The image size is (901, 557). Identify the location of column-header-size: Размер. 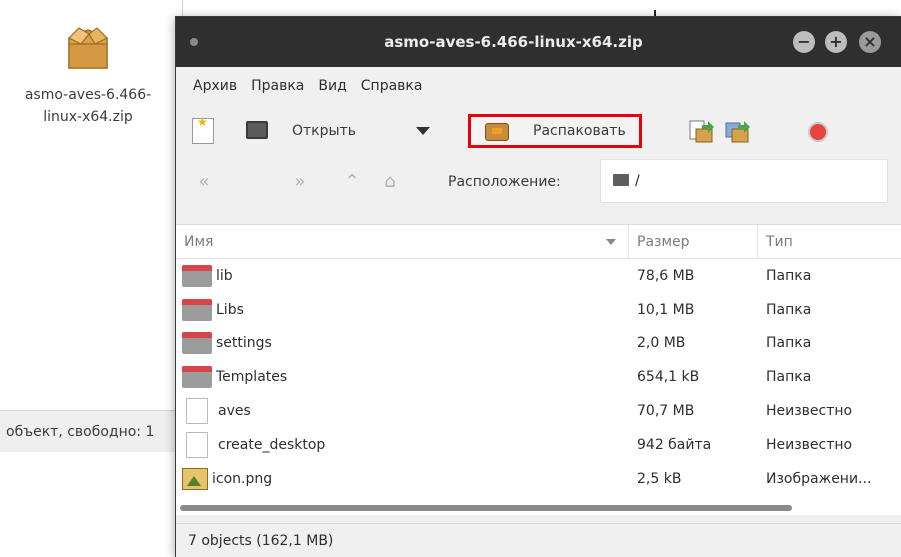
(693, 241).